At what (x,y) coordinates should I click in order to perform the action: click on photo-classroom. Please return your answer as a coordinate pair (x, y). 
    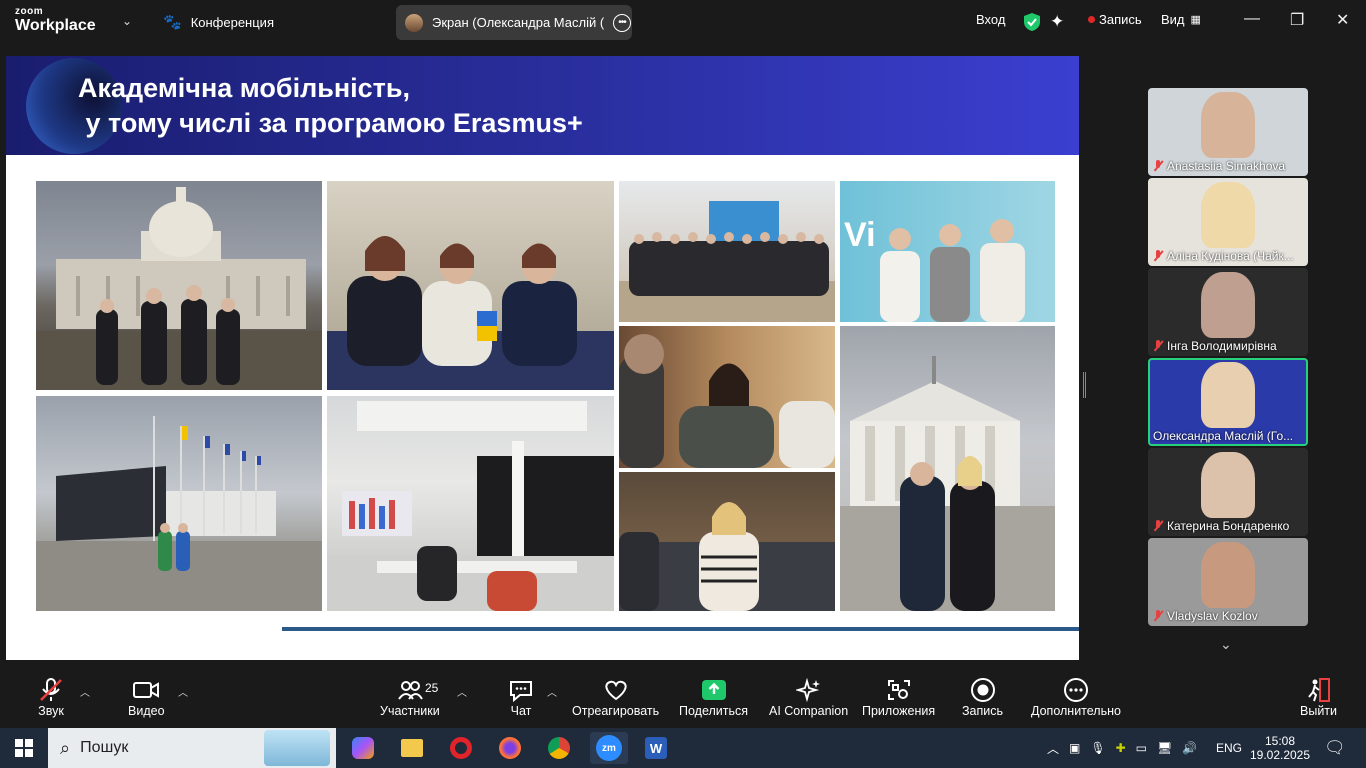
    Looking at the image, I should click on (470, 503).